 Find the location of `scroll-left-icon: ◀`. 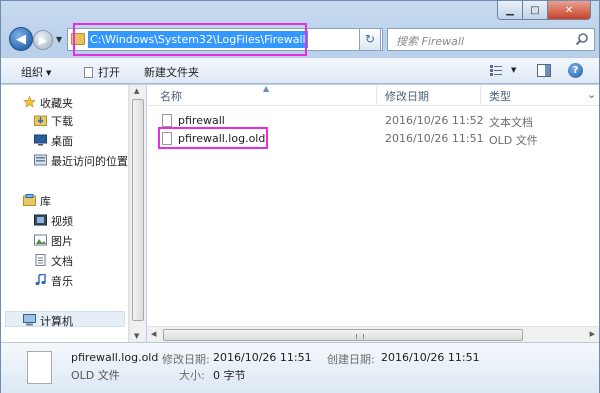

scroll-left-icon: ◀ is located at coordinates (153, 334).